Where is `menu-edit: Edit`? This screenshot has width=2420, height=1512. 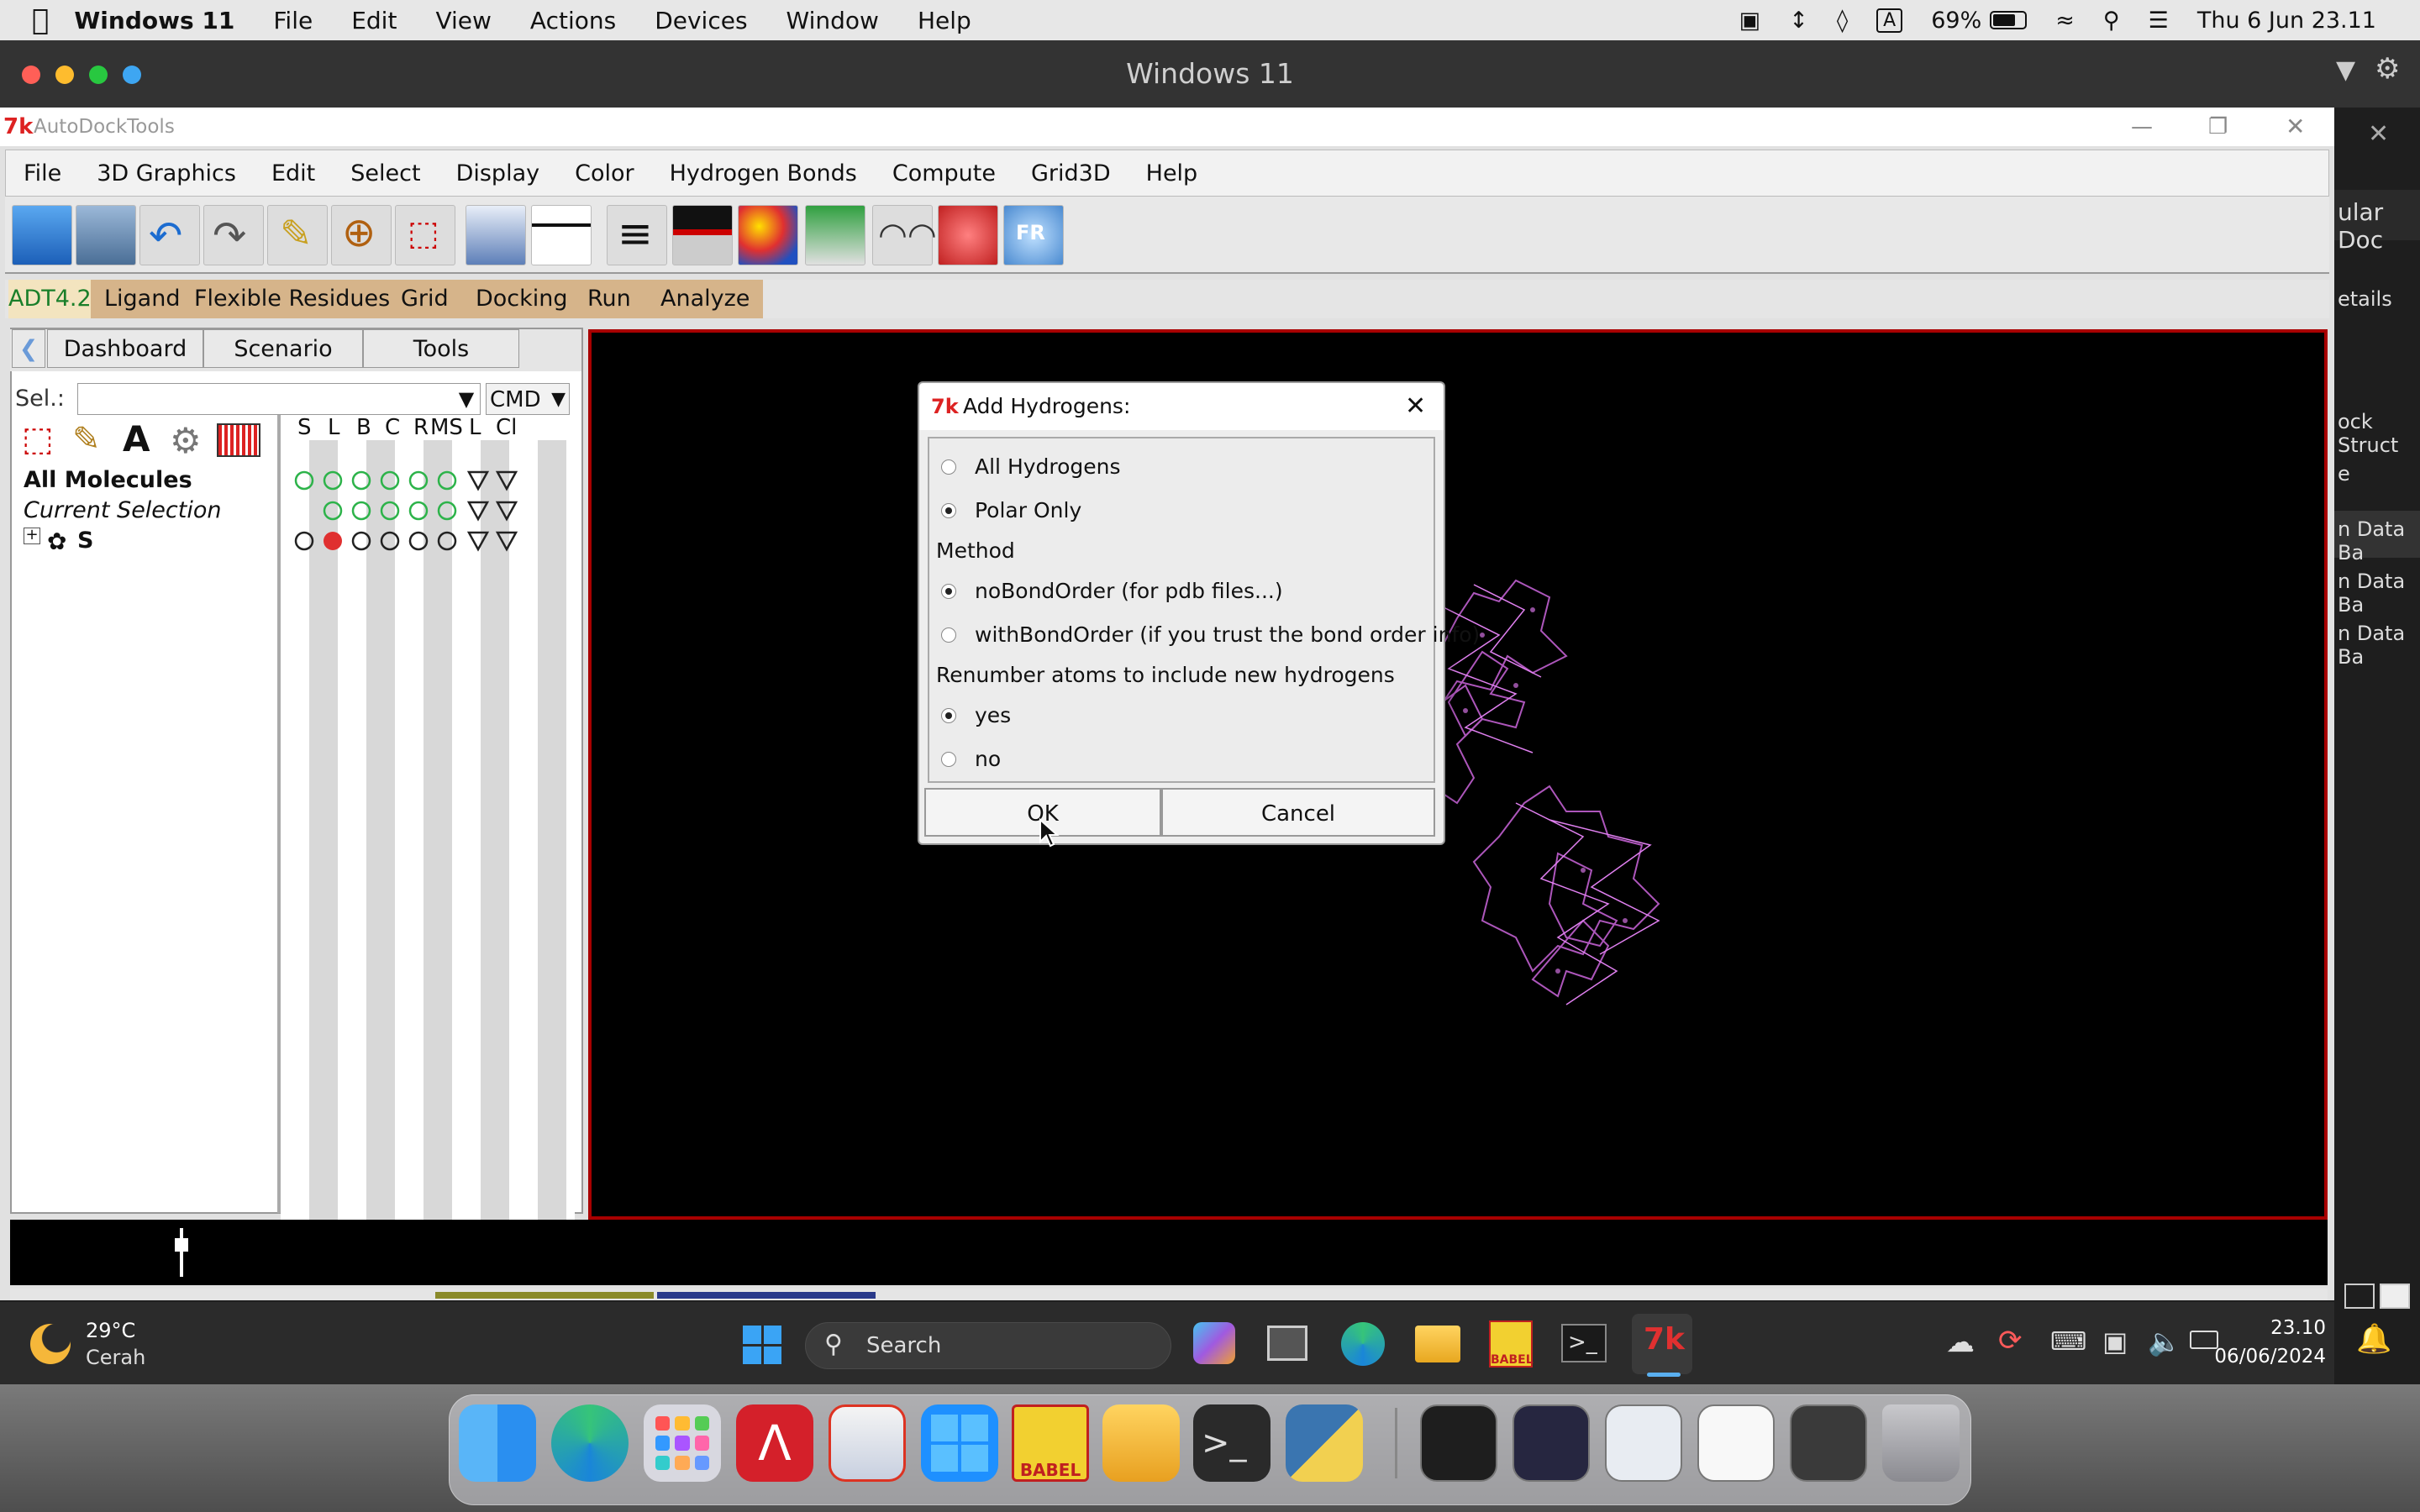
menu-edit: Edit is located at coordinates (293, 173).